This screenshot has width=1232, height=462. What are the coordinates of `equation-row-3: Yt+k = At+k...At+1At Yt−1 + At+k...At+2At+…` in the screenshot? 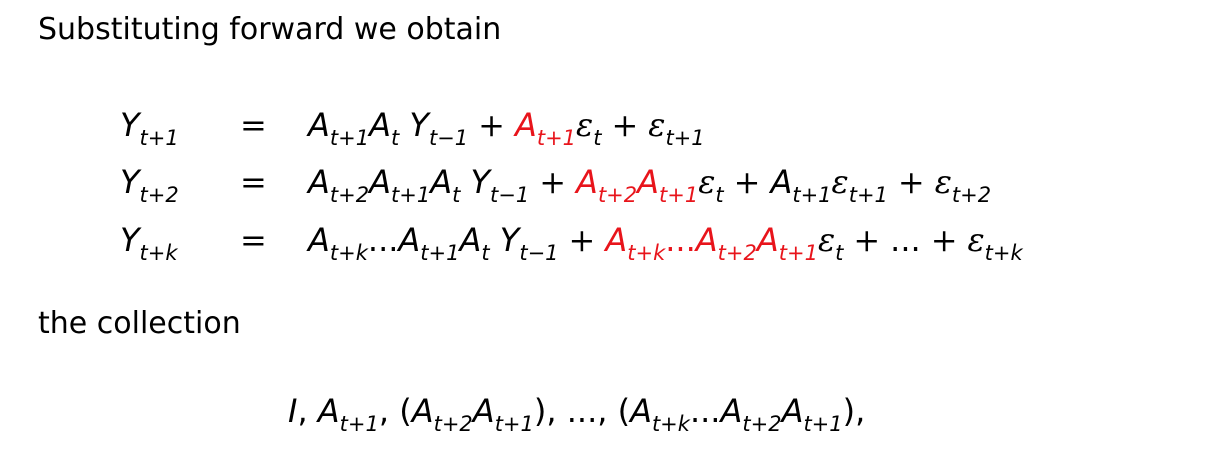 It's located at (616, 246).